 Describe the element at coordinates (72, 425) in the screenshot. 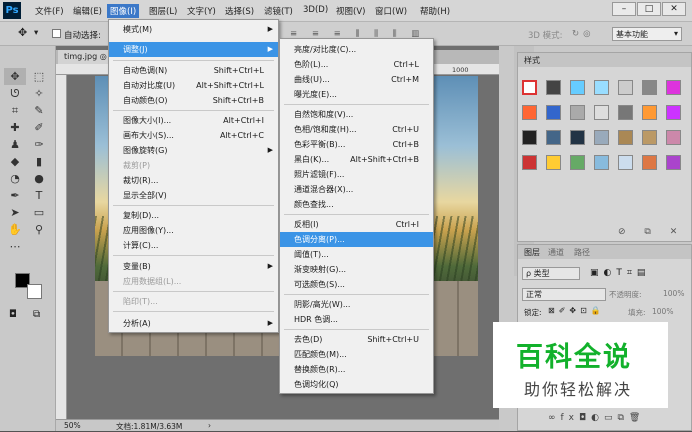

I see `zoom-level: 50%` at that location.